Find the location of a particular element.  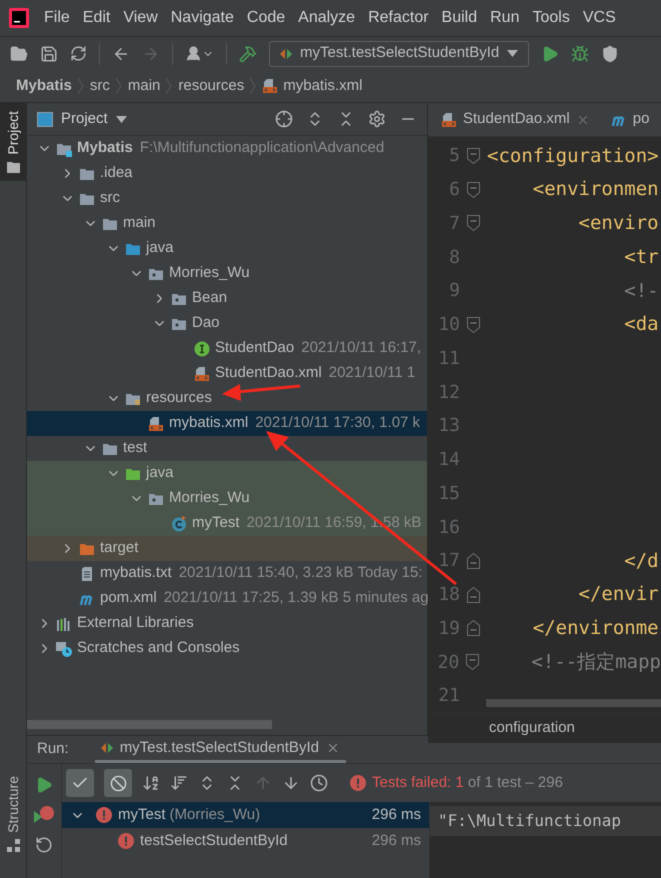

sort-alpha-icon is located at coordinates (151, 783).